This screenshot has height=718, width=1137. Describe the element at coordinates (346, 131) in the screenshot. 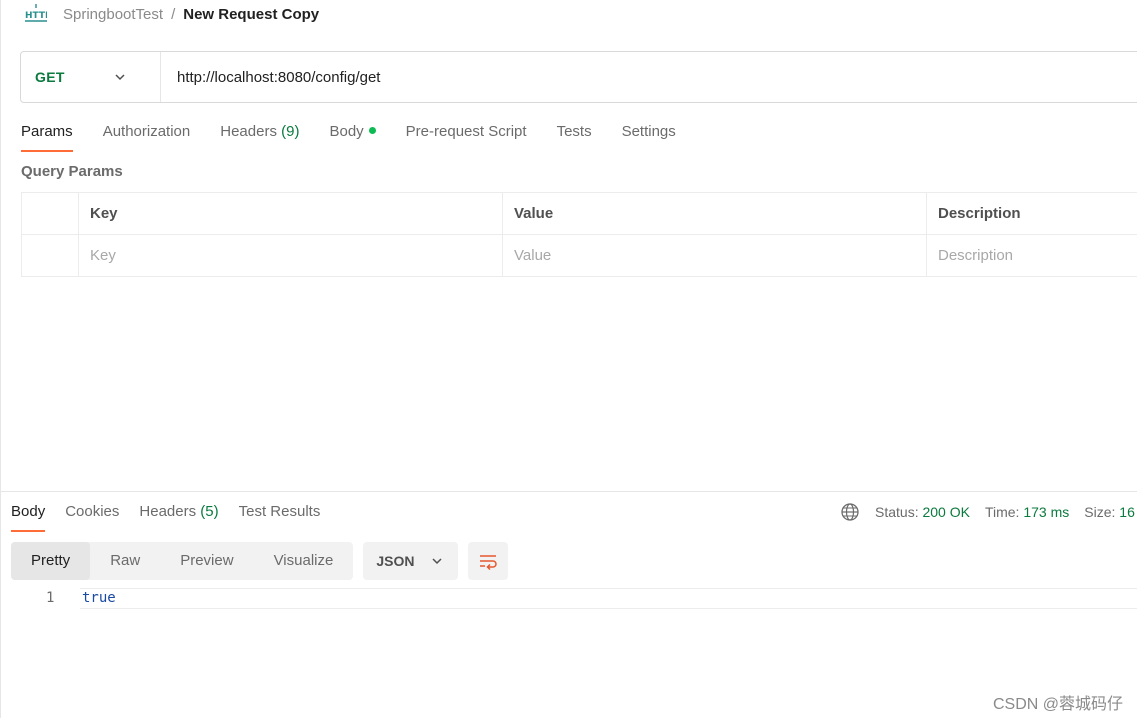

I see `tab-body-label: Body` at that location.